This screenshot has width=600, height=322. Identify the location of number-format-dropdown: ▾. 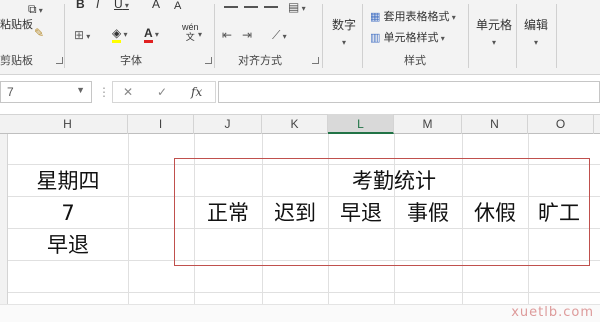
(344, 42).